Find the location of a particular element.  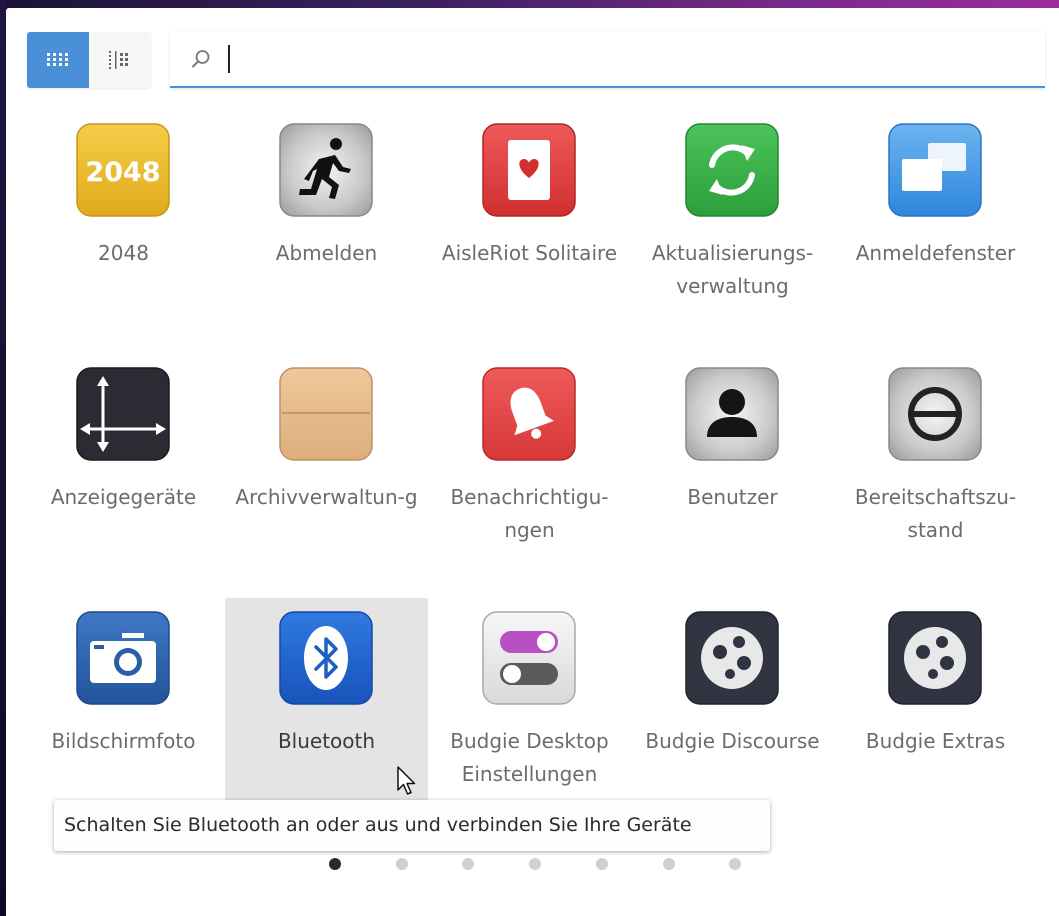

app-label: Bereitschaftszu-stand is located at coordinates (935, 513).